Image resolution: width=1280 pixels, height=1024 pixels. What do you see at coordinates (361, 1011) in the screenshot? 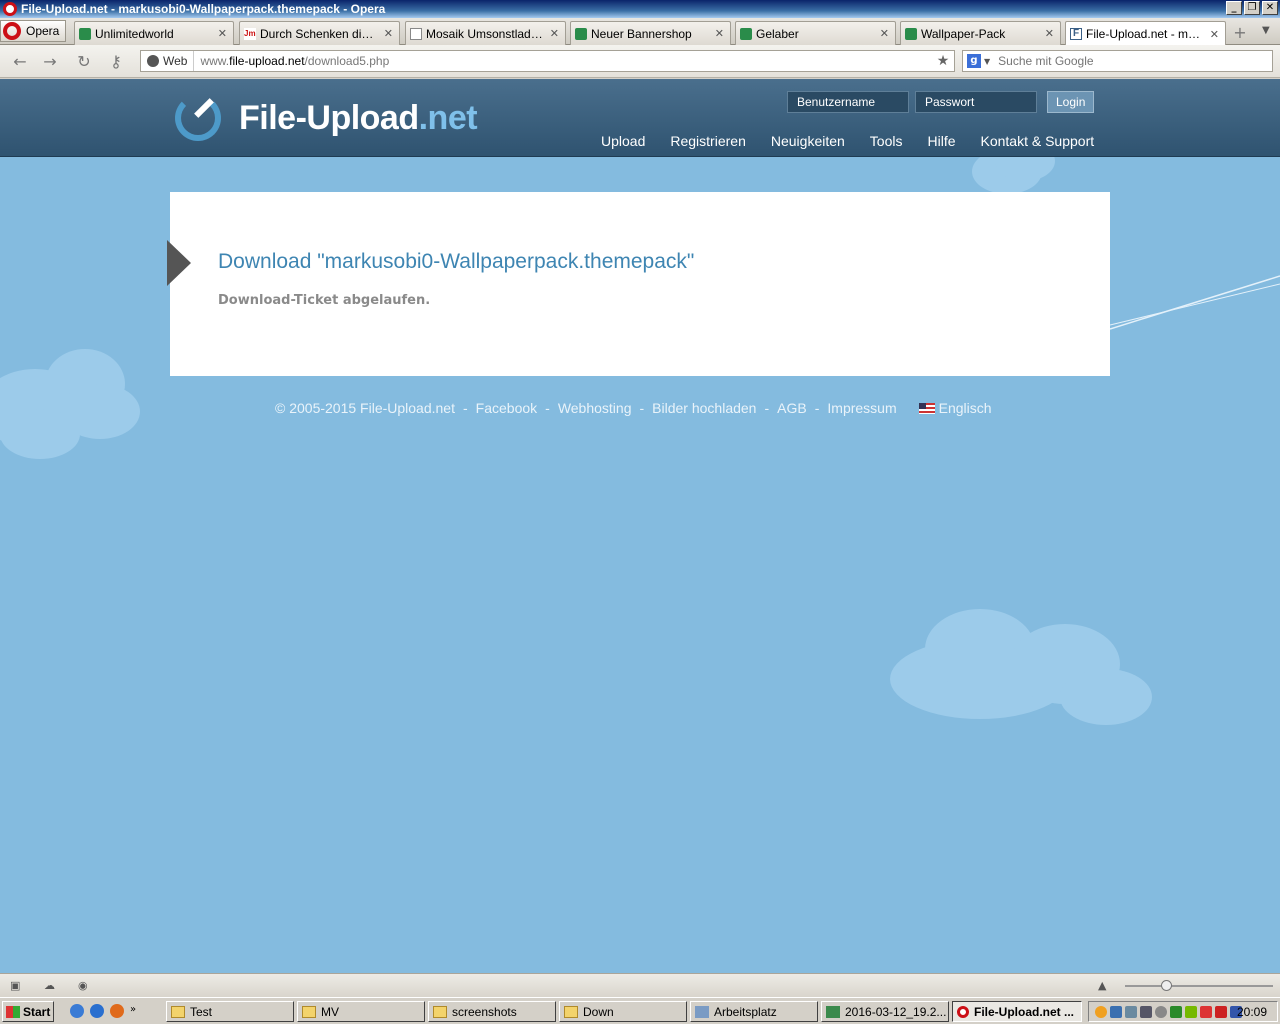
I see `taskbar-button-mv: MV` at bounding box center [361, 1011].